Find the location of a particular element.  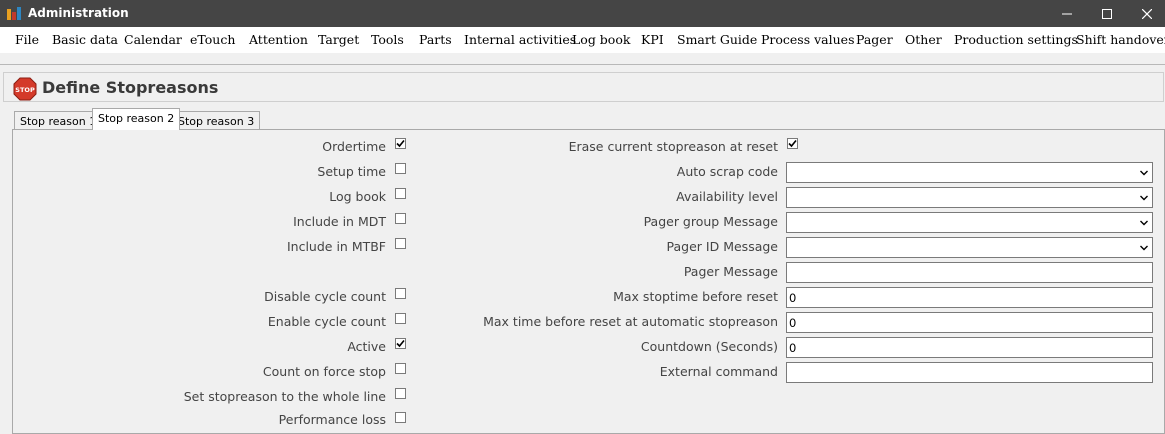

title-bar: Administration is located at coordinates (582, 13).